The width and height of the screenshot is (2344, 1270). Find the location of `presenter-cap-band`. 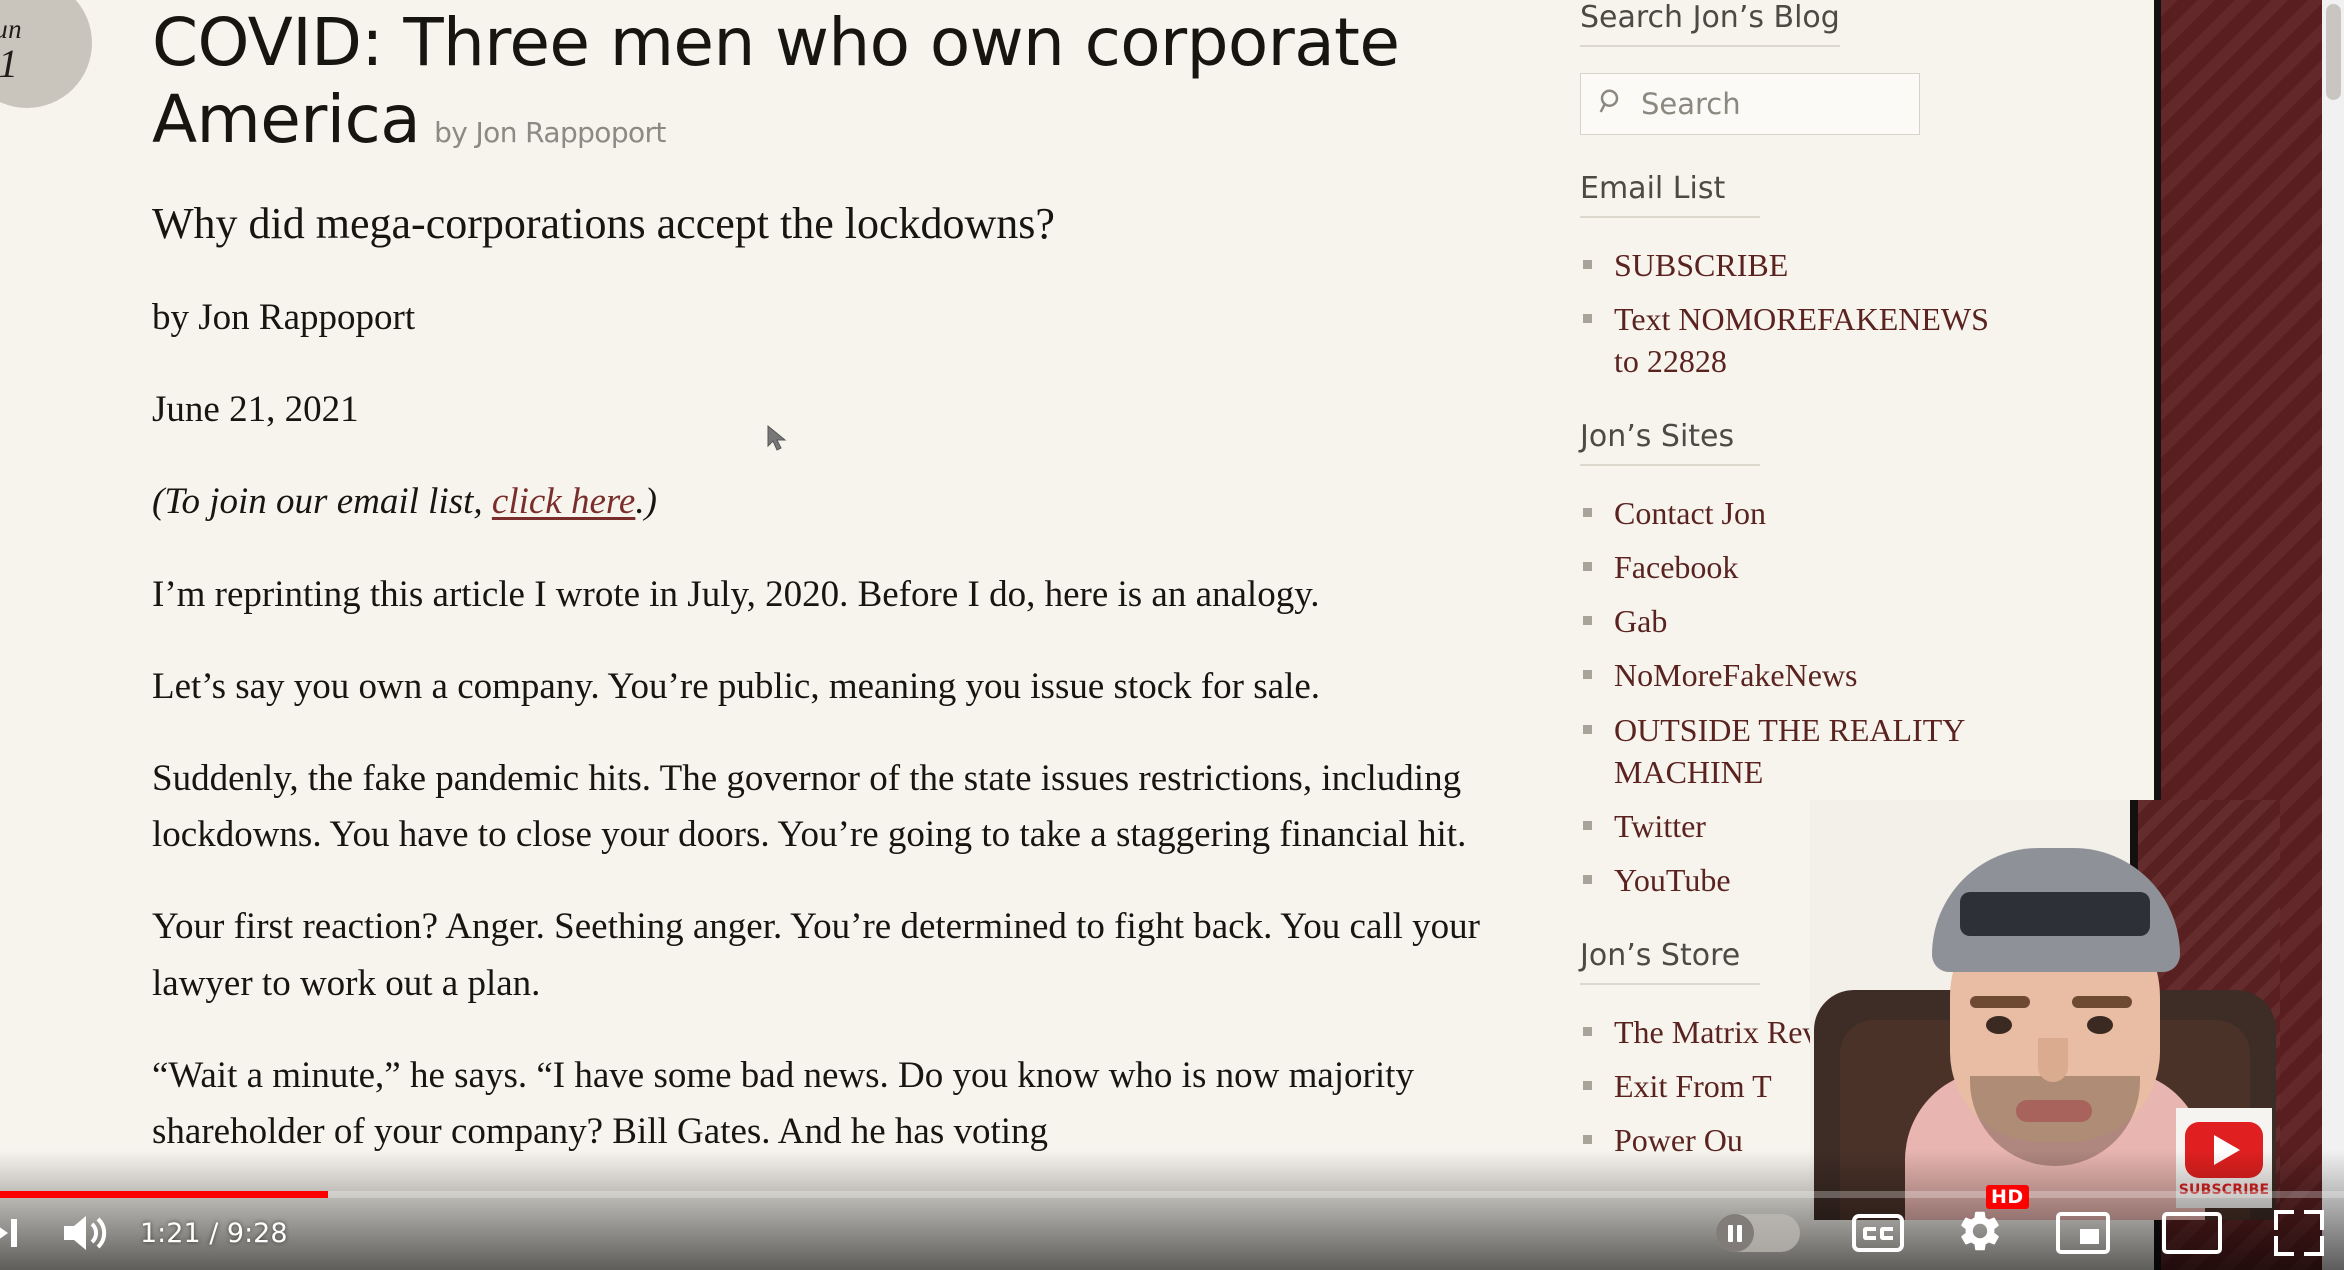

presenter-cap-band is located at coordinates (2055, 914).